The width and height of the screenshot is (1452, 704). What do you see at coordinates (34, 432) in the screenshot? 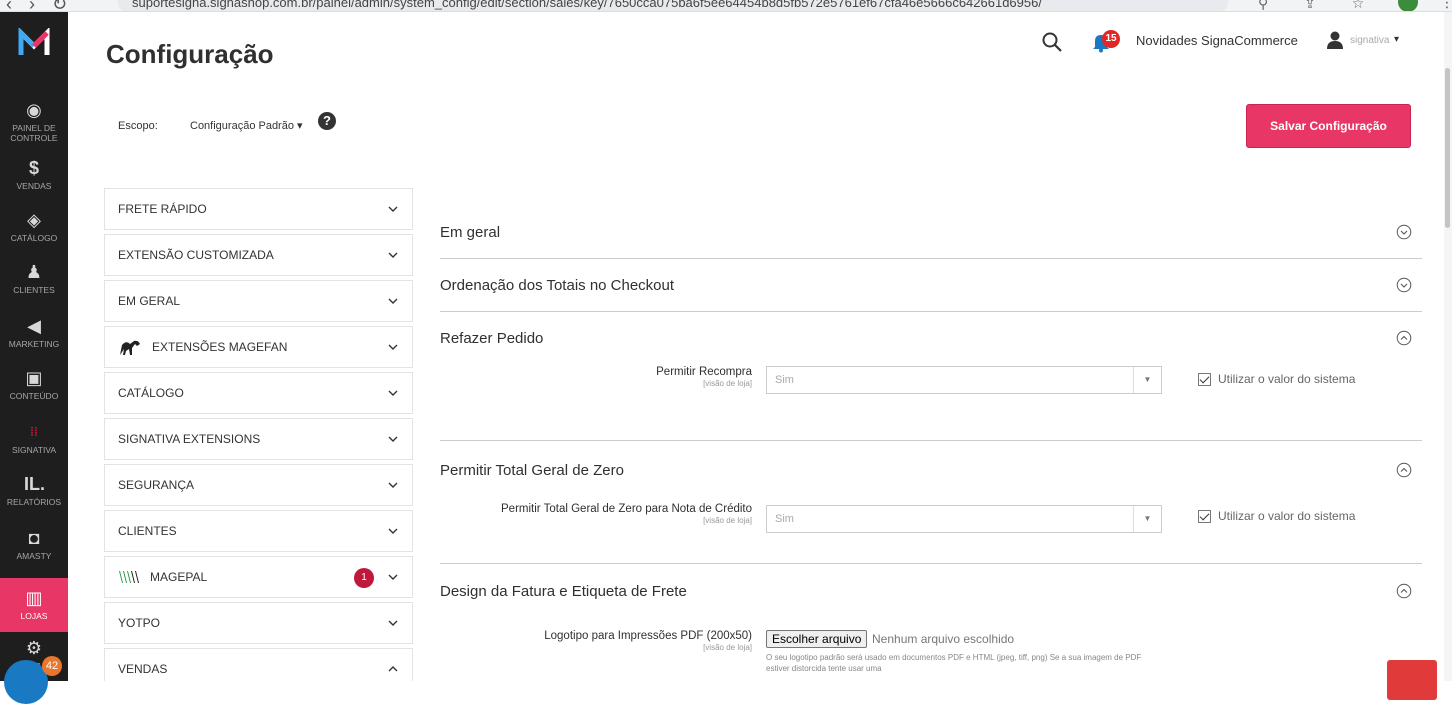
I see `signativa-icon: ⁞⁞` at bounding box center [34, 432].